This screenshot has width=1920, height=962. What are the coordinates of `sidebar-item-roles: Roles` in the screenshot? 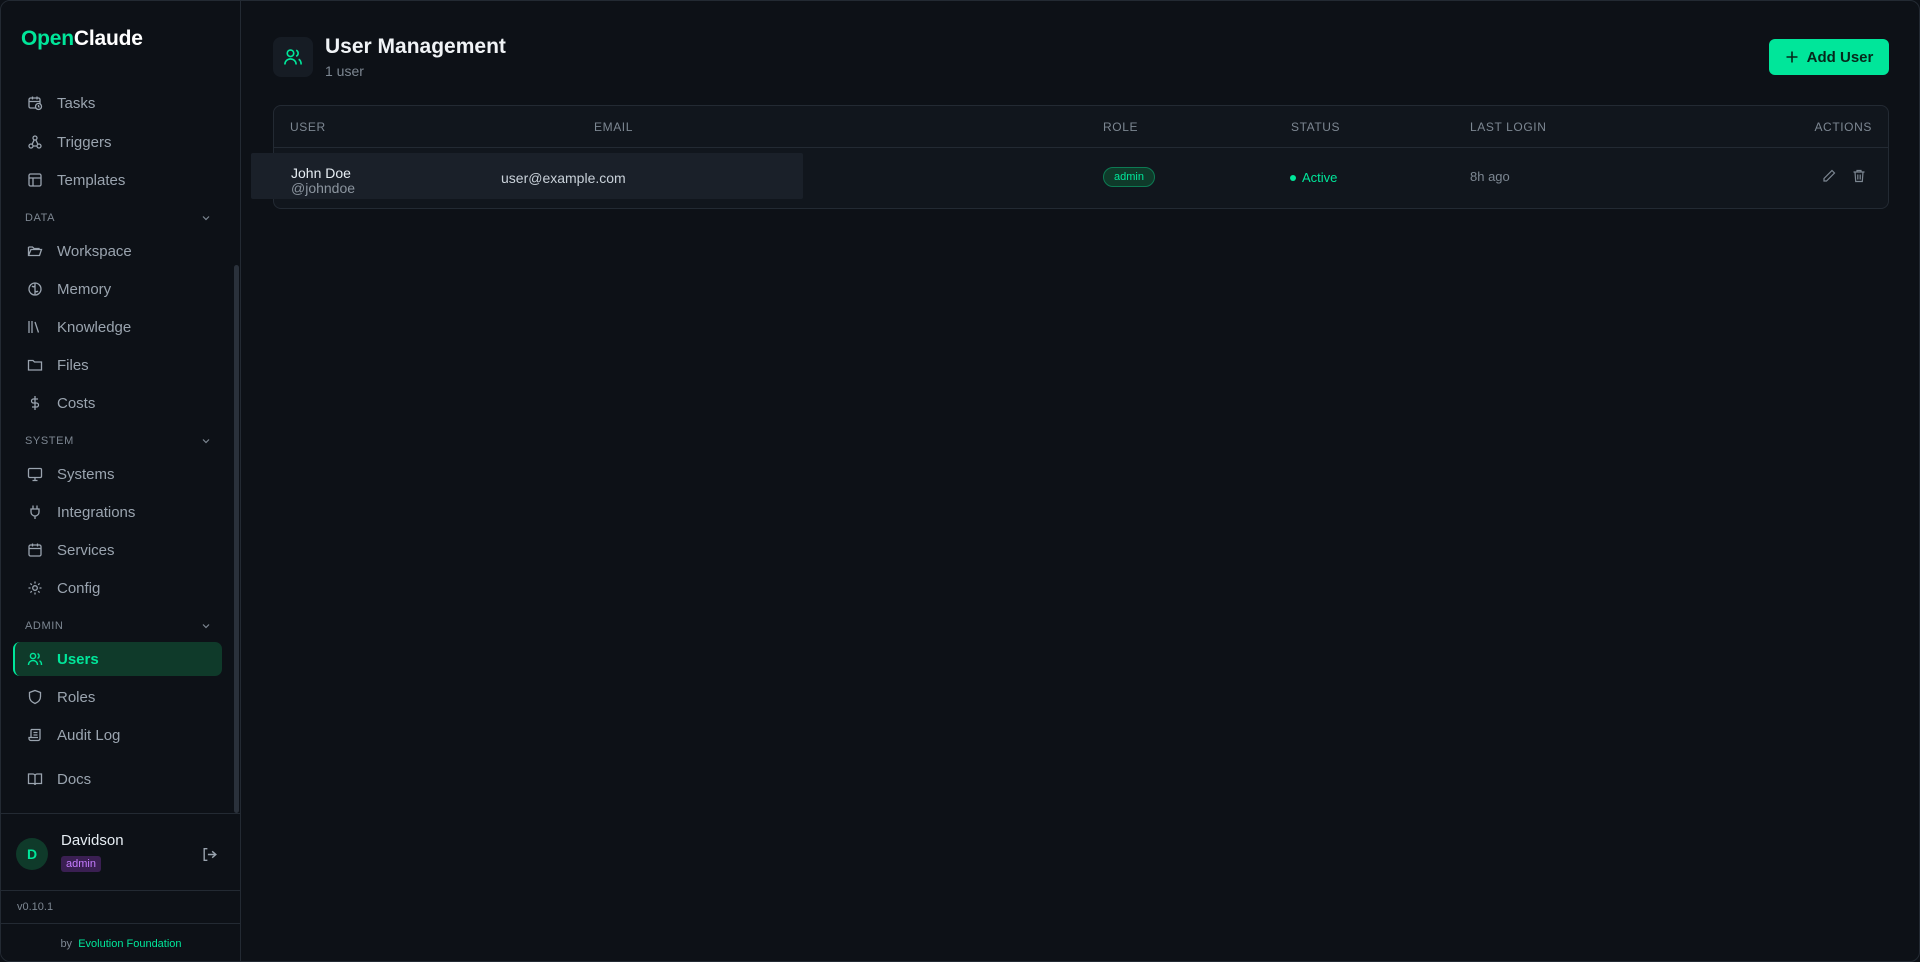 It's located at (118, 697).